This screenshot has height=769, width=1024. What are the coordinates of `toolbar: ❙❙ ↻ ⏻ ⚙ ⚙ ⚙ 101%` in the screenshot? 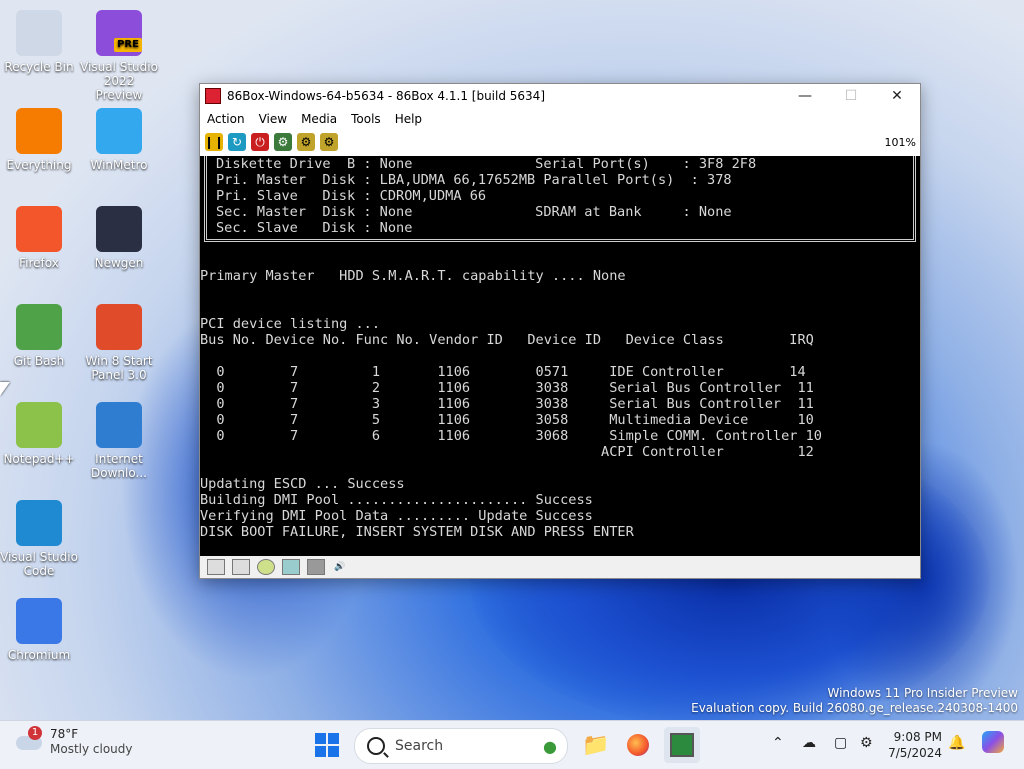 It's located at (560, 142).